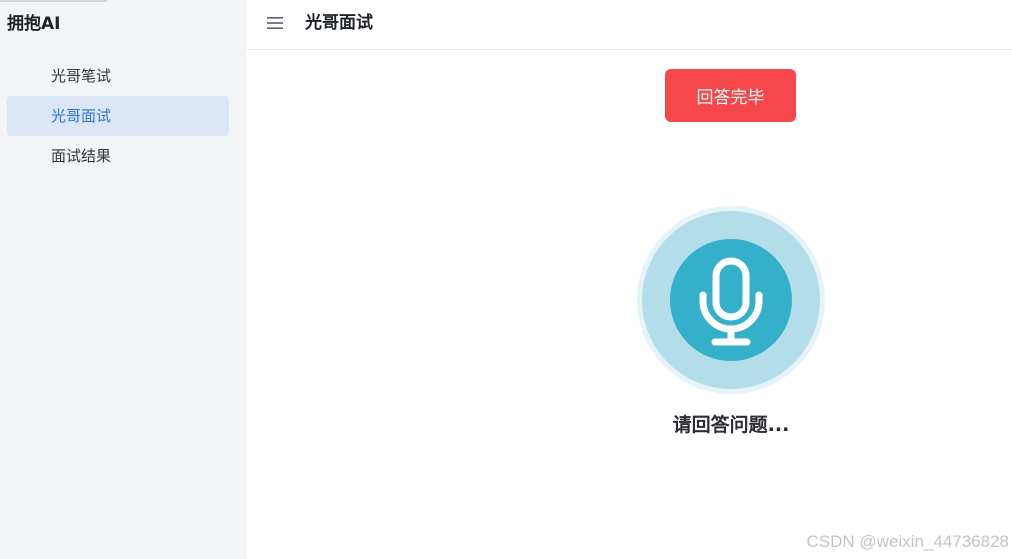 The height and width of the screenshot is (559, 1012). Describe the element at coordinates (34, 24) in the screenshot. I see `brand-title: 拥抱AI` at that location.